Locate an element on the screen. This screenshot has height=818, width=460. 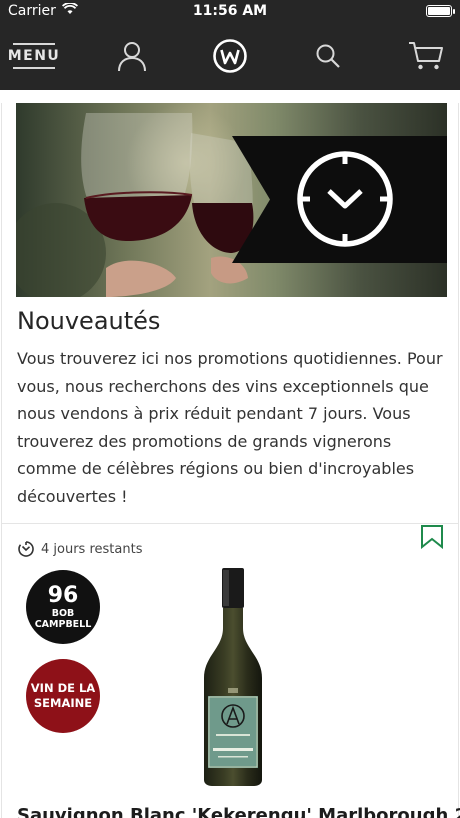
wine-bottle-image is located at coordinates (233, 677).